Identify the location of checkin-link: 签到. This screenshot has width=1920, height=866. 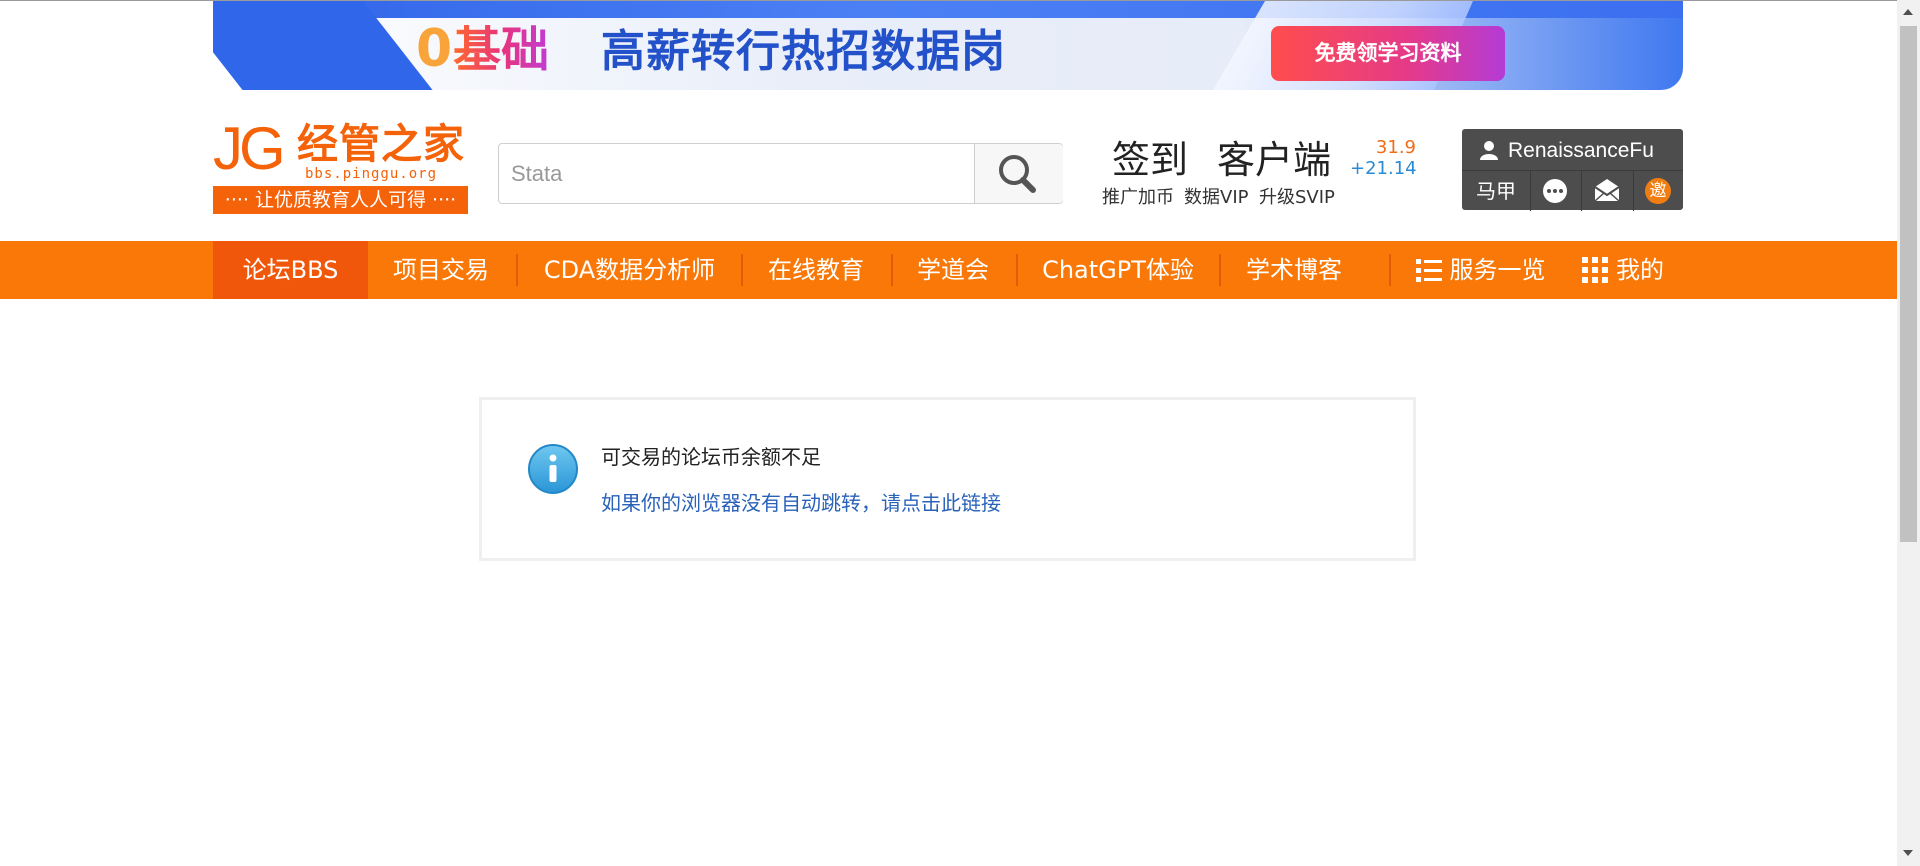
(1150, 160).